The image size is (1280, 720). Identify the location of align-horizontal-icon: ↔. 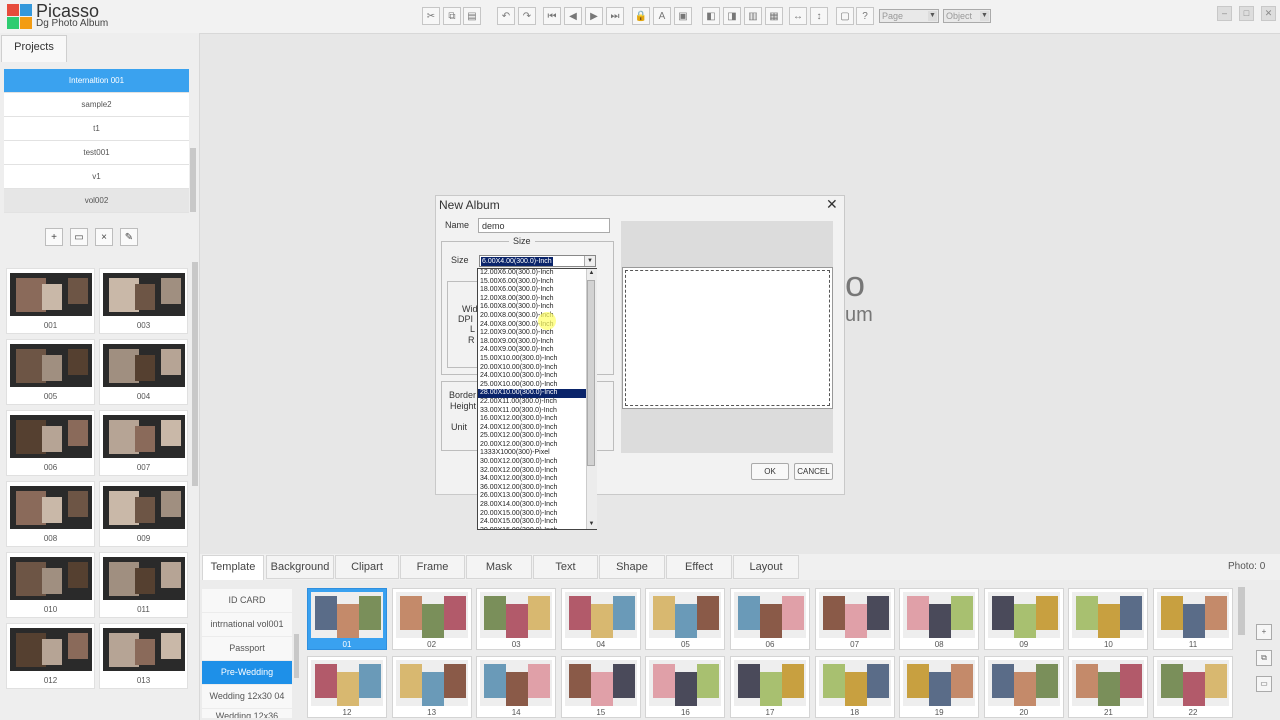
(798, 16).